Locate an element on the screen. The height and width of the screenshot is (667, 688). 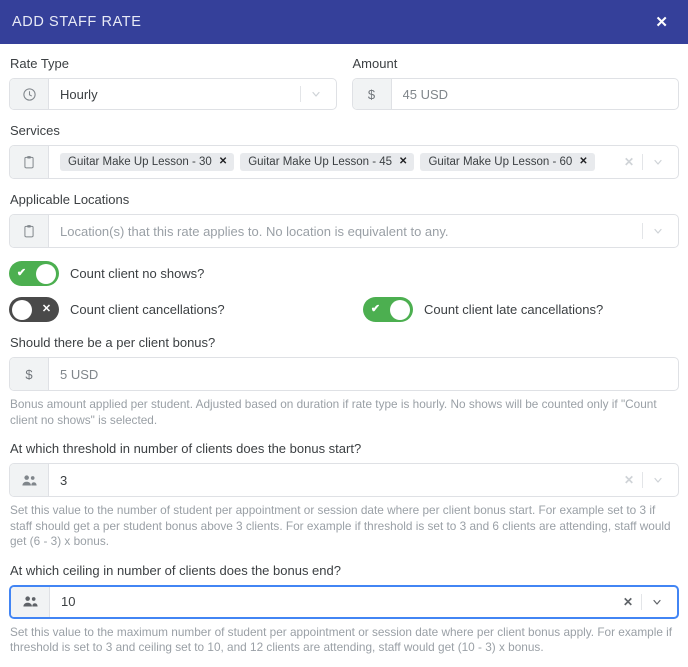
toggle-count-cancellations: ✕ Count client cancellations? is located at coordinates (179, 309).